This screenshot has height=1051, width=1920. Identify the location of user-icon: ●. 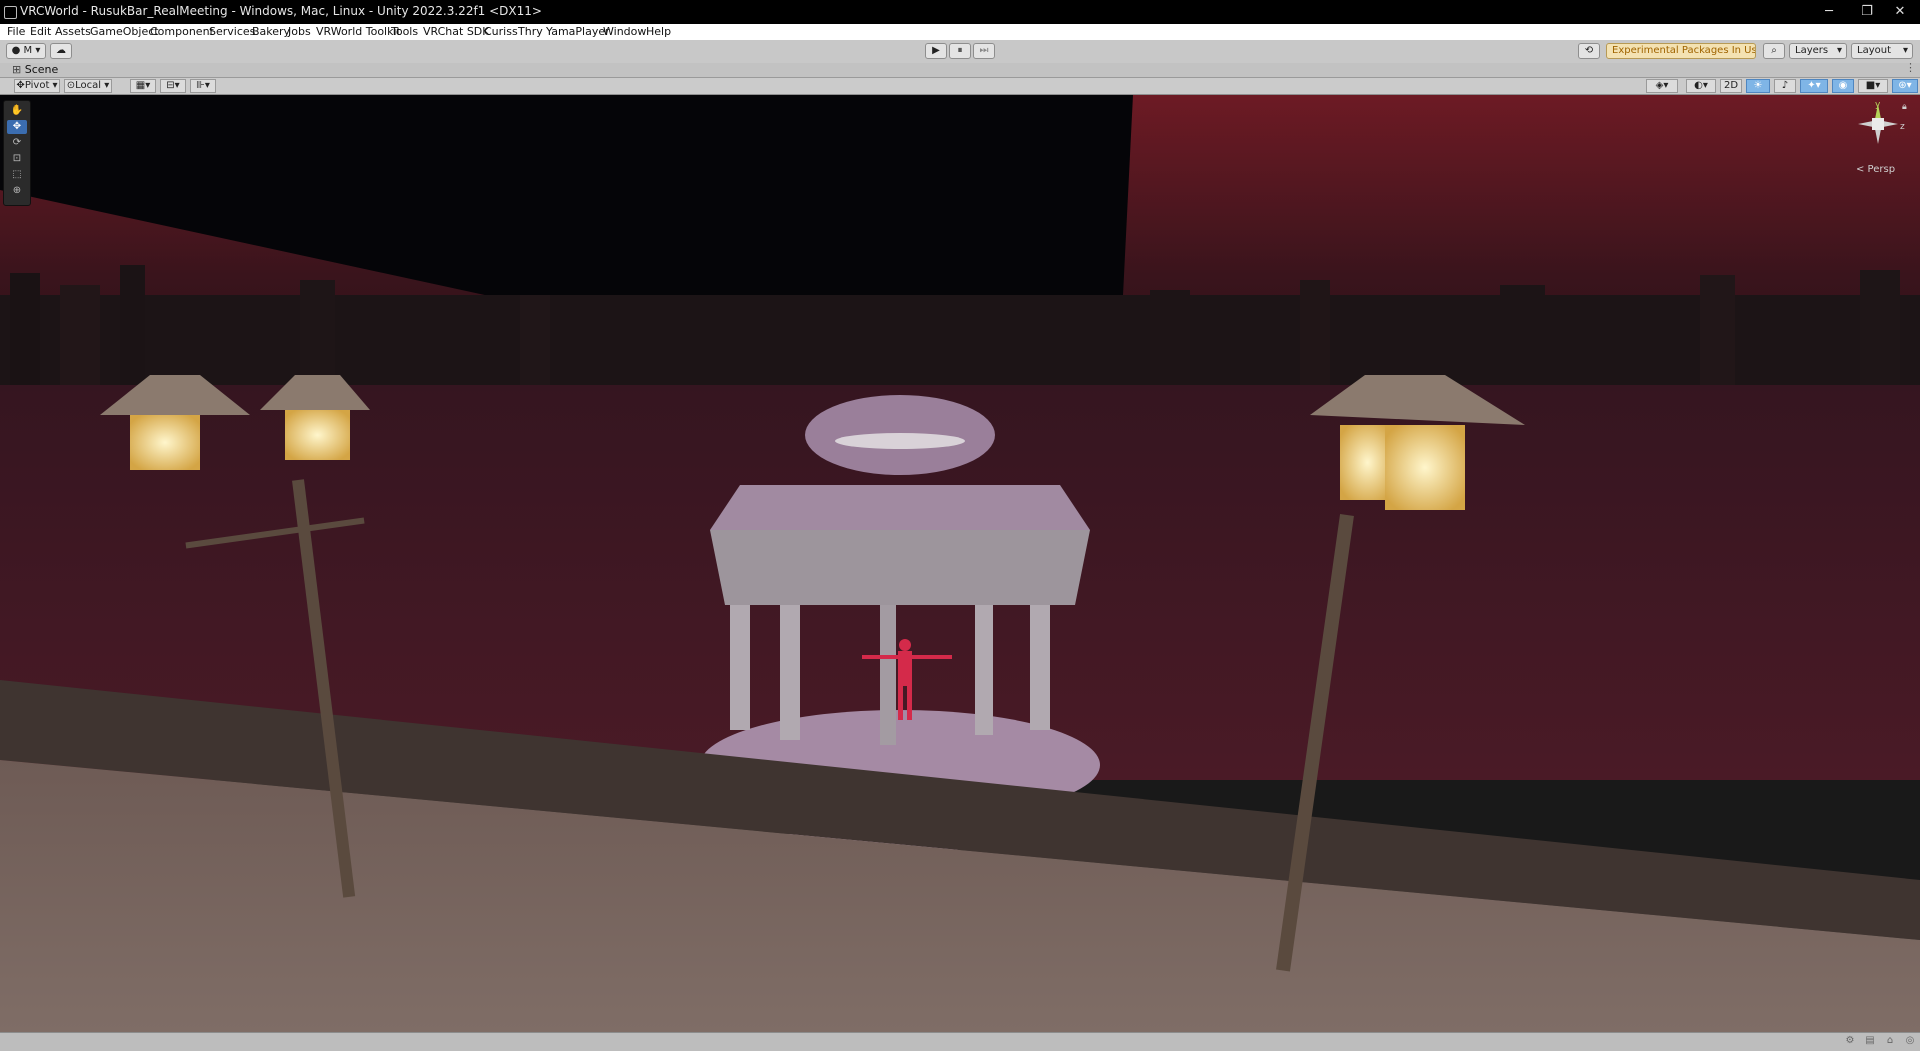
(17, 50).